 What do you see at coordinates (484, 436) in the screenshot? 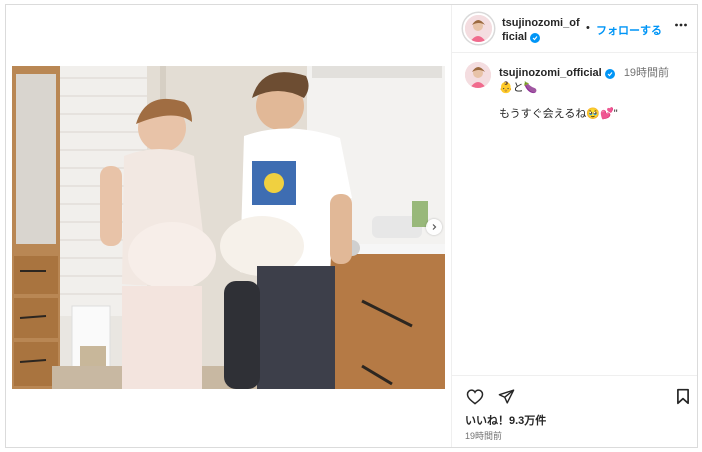
I see `posted-time: 19時間前` at bounding box center [484, 436].